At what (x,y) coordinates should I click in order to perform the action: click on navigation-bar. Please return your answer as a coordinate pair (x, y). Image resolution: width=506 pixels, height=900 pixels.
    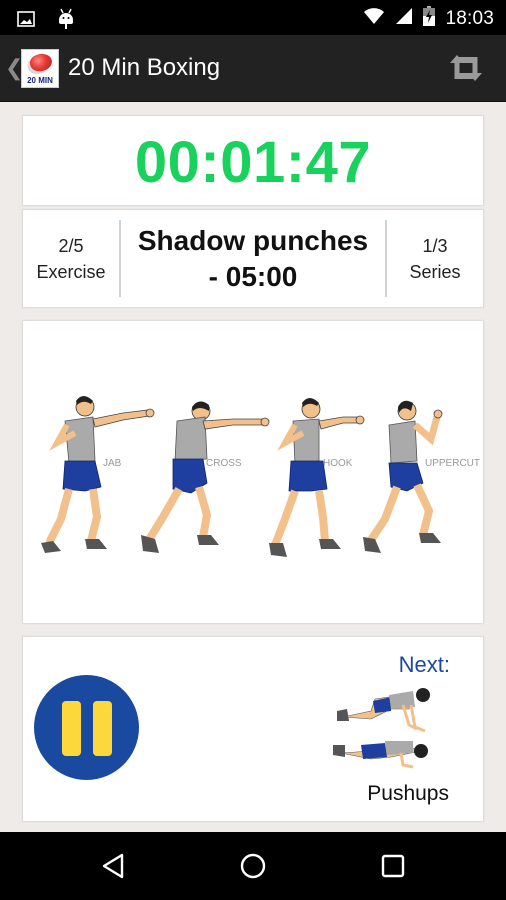
    Looking at the image, I should click on (253, 866).